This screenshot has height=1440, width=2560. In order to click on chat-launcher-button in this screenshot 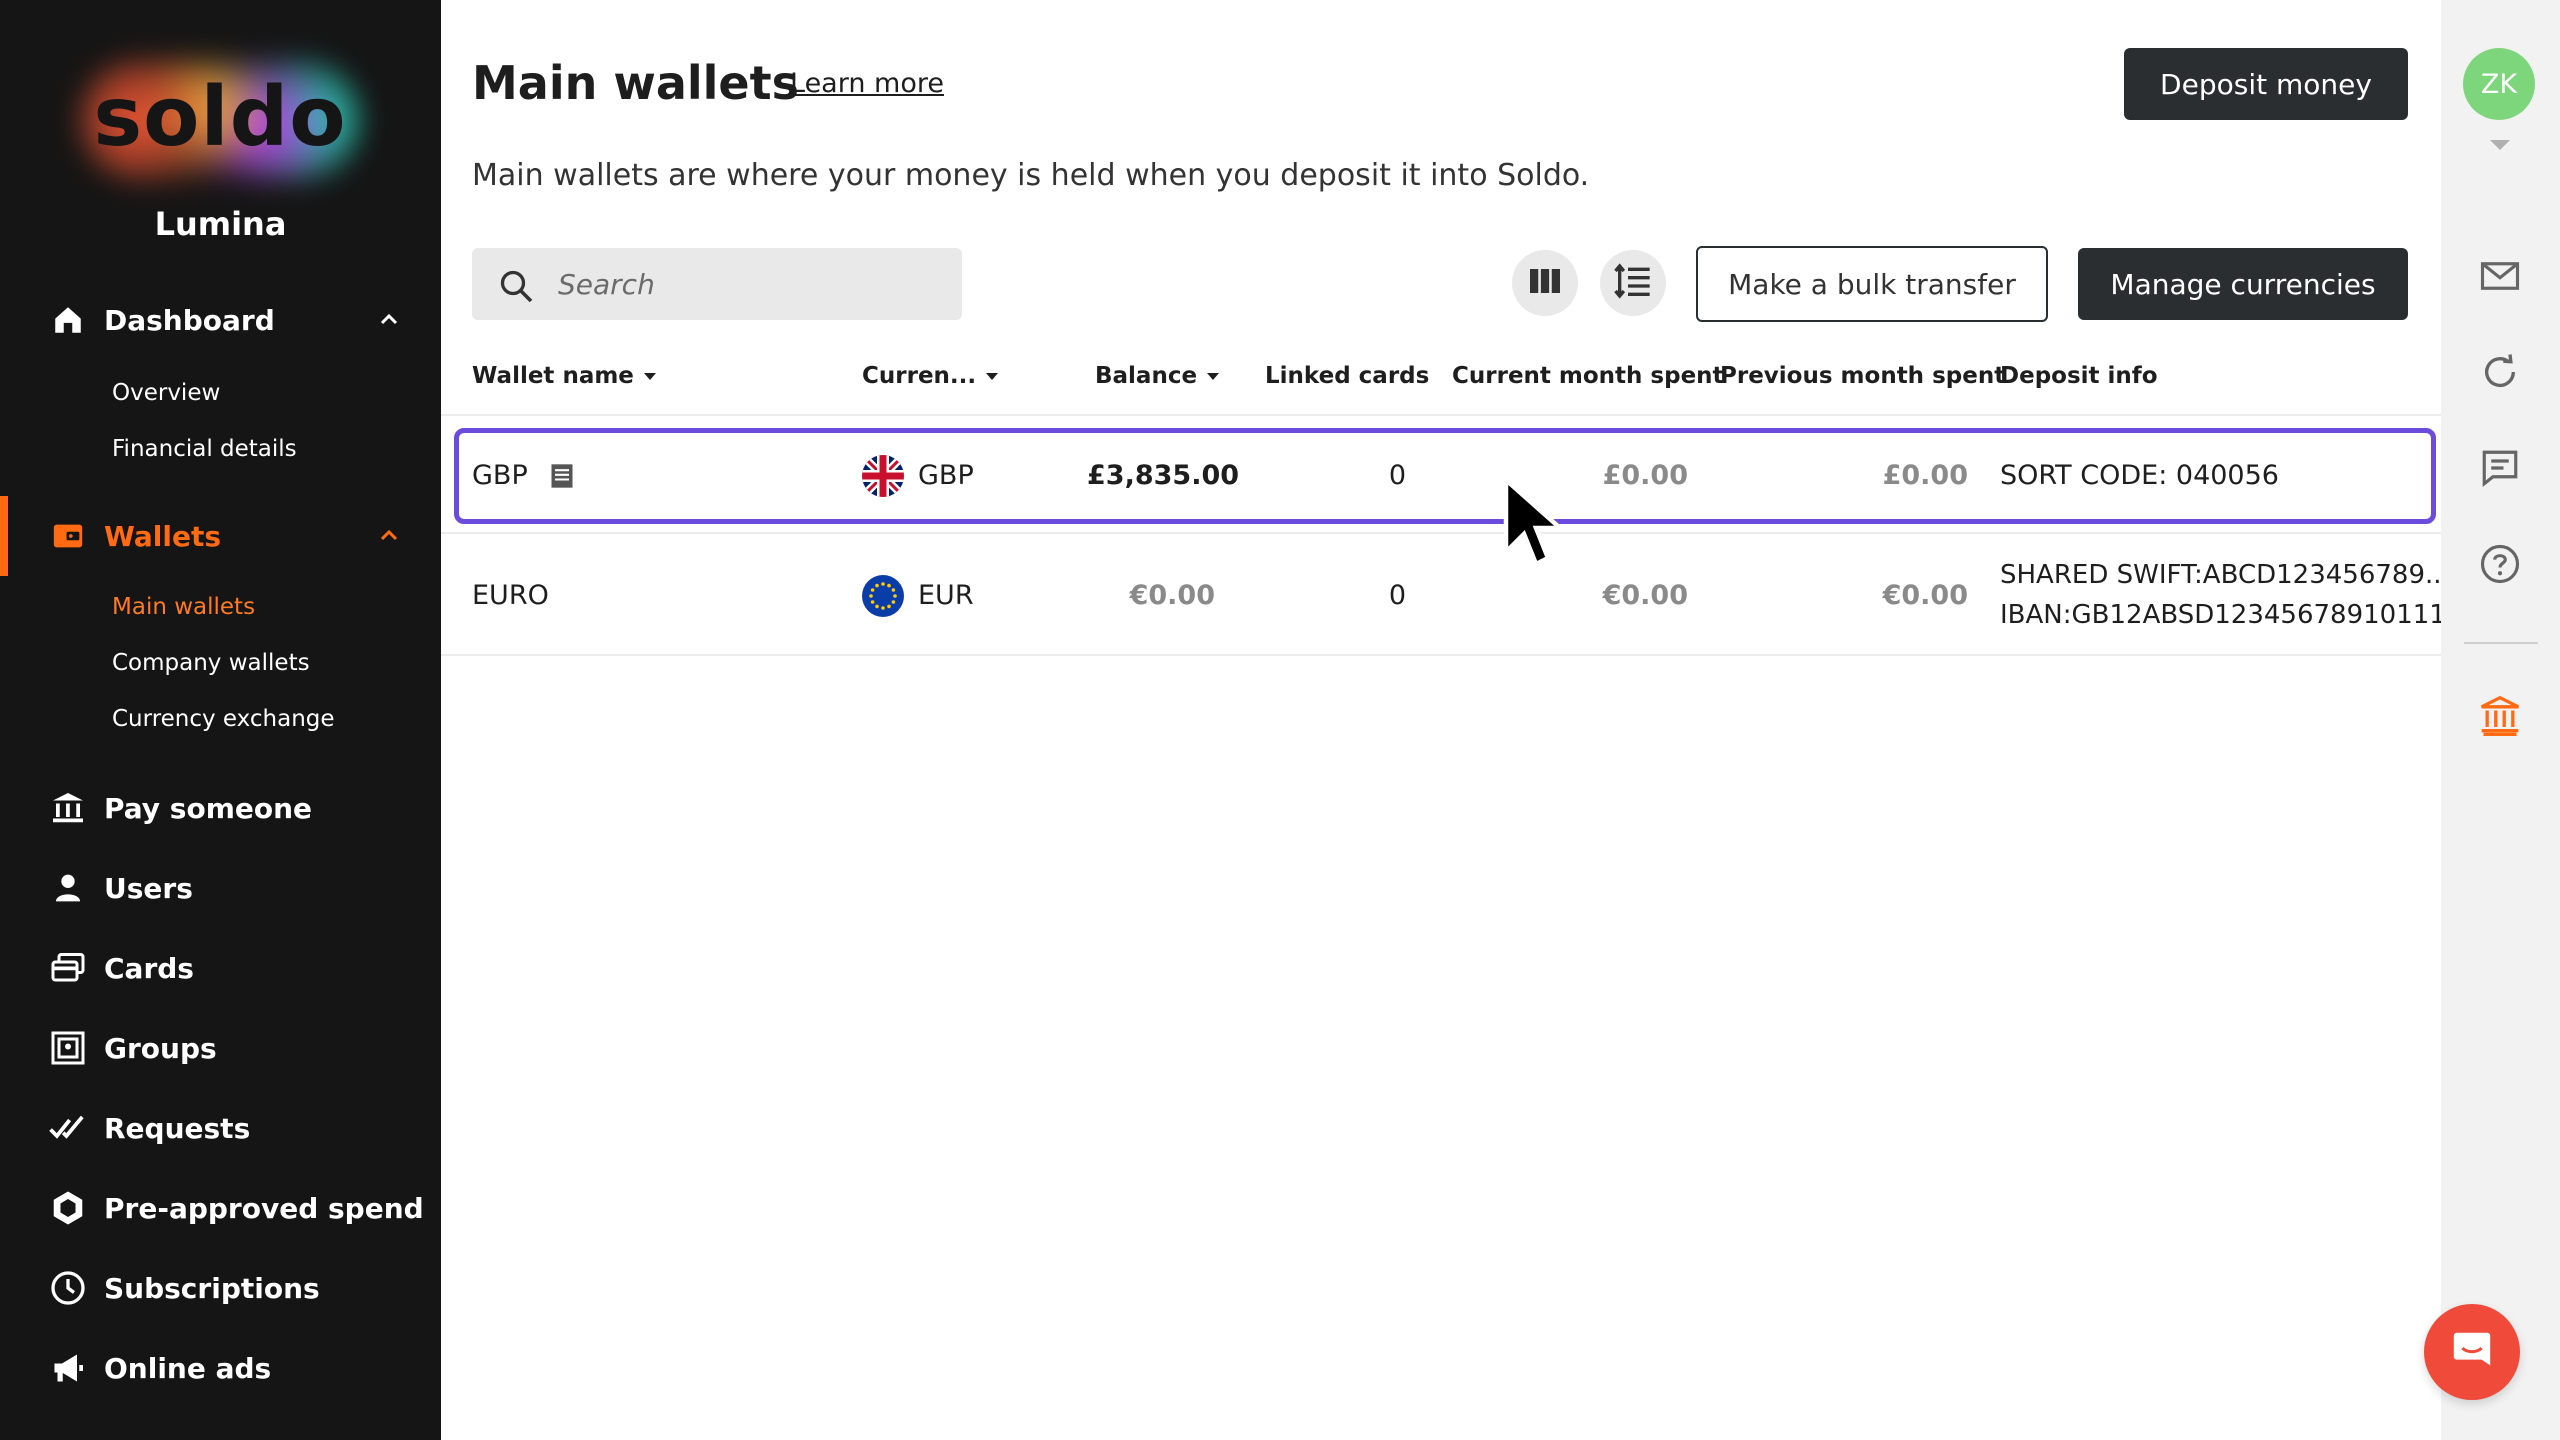, I will do `click(2472, 1352)`.